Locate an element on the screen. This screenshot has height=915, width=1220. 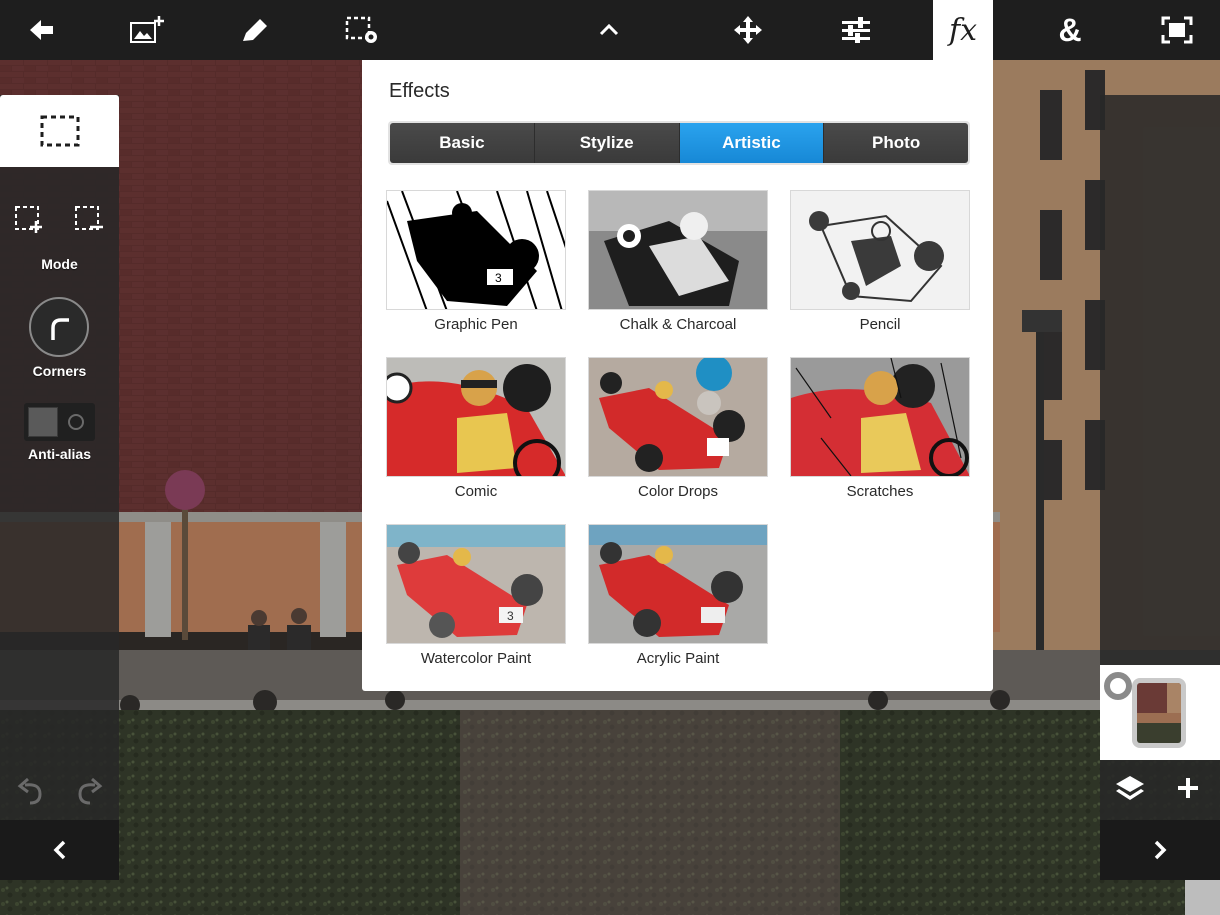
top-toolbar: fx & is located at coordinates (610, 30).